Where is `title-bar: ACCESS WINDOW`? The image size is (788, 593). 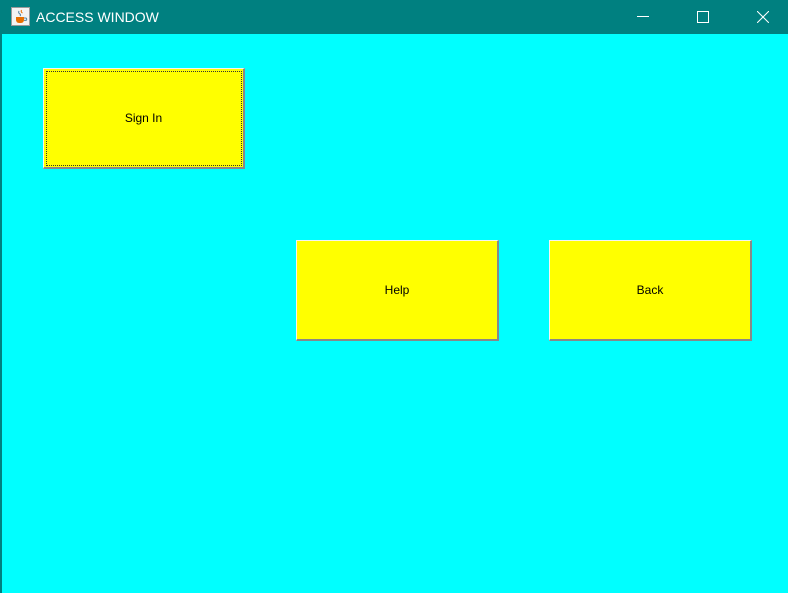 title-bar: ACCESS WINDOW is located at coordinates (394, 17).